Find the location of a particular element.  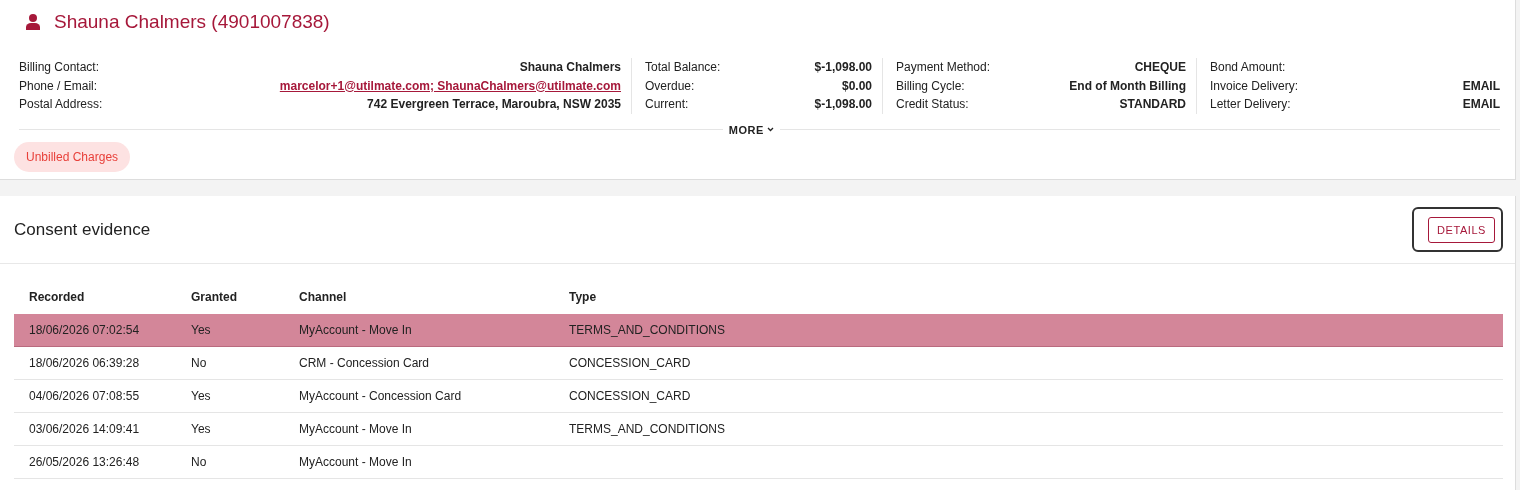

field-value: 742 Evergreen Terrace, Maroubra, NSW 2035 is located at coordinates (494, 104).